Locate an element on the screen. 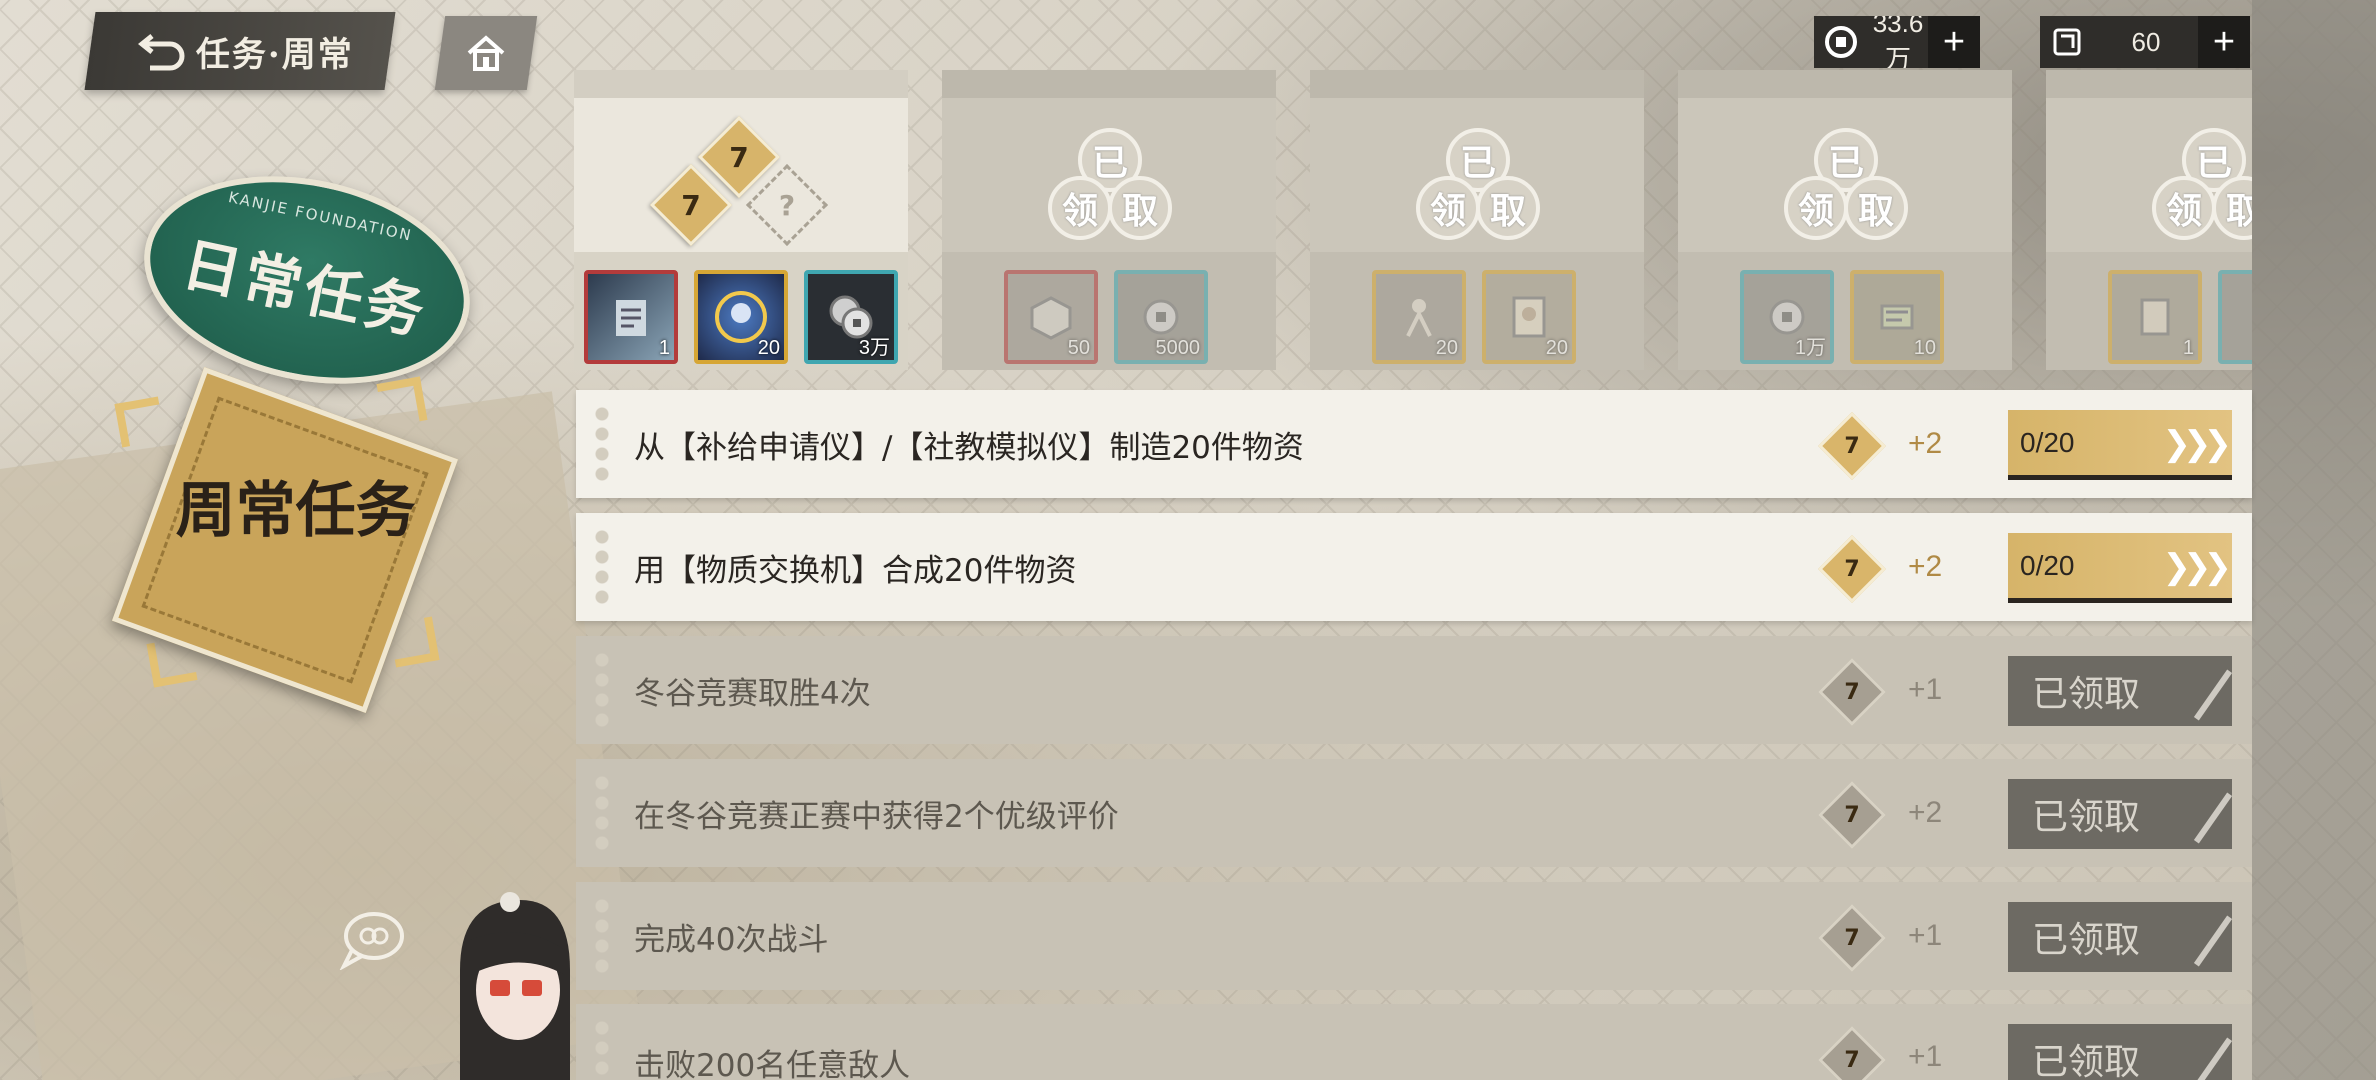  task-row: 在冬谷竞赛正赛中获得2个优级评价 7 +2 已领取 is located at coordinates (1414, 813).